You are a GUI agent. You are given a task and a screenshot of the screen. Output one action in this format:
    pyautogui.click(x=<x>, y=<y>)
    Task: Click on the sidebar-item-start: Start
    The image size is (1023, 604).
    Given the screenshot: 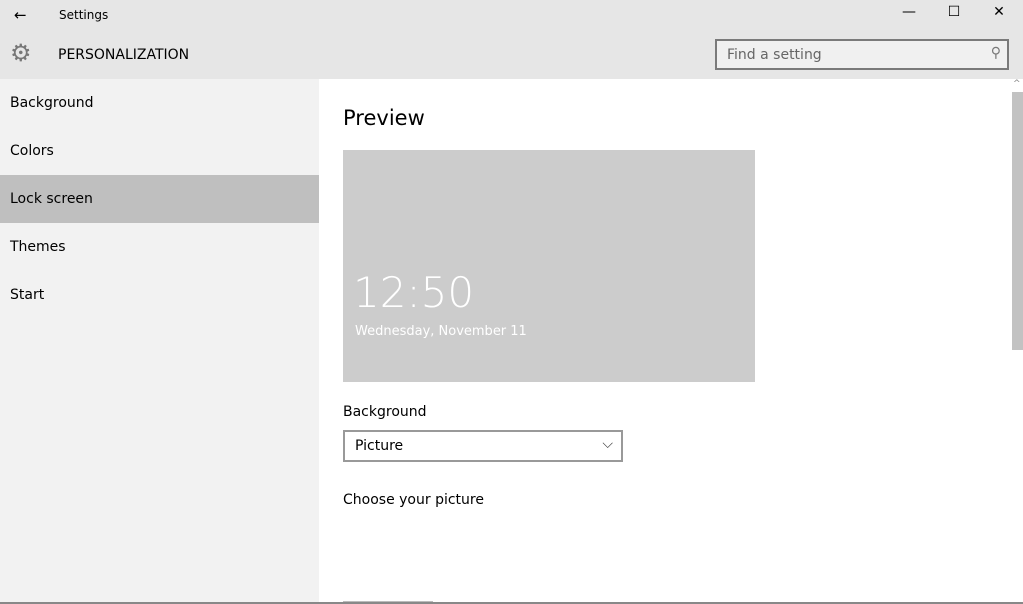 What is the action you would take?
    pyautogui.click(x=159, y=295)
    